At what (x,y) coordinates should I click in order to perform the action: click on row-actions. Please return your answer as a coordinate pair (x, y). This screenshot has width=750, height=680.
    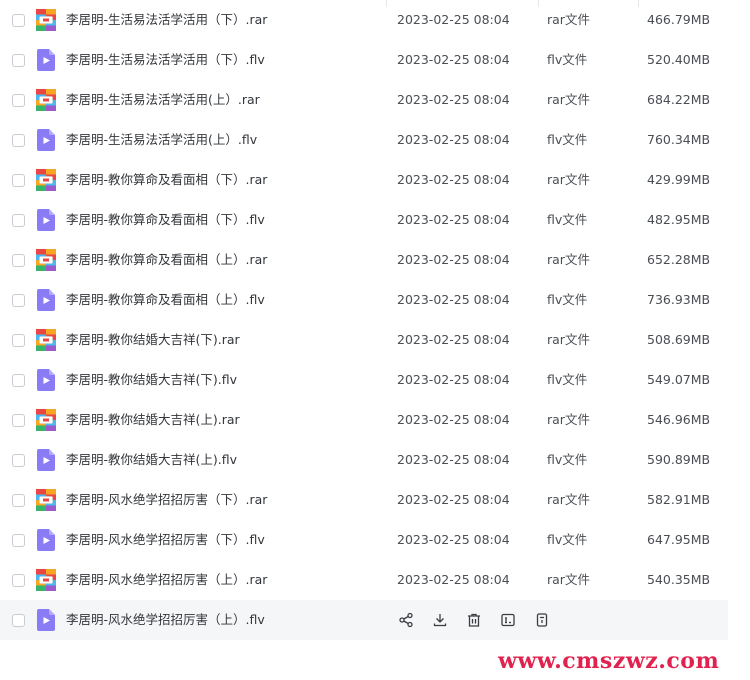
    Looking at the image, I should click on (482, 620).